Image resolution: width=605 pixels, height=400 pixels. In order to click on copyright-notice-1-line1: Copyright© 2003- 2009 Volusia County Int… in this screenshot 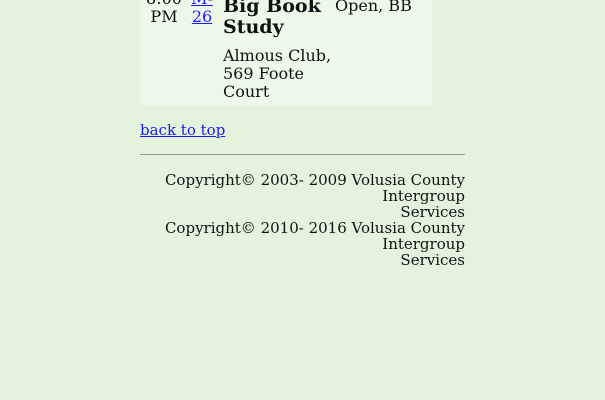, I will do `click(314, 188)`.